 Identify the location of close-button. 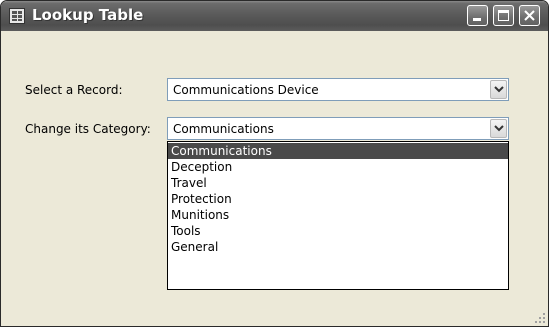
(529, 15).